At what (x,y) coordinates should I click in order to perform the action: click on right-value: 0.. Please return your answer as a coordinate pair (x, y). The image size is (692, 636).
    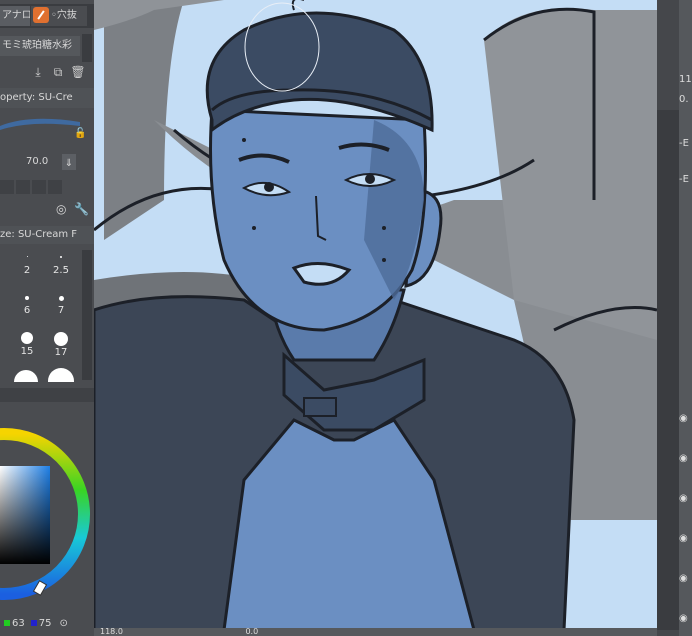
    Looking at the image, I should click on (684, 99).